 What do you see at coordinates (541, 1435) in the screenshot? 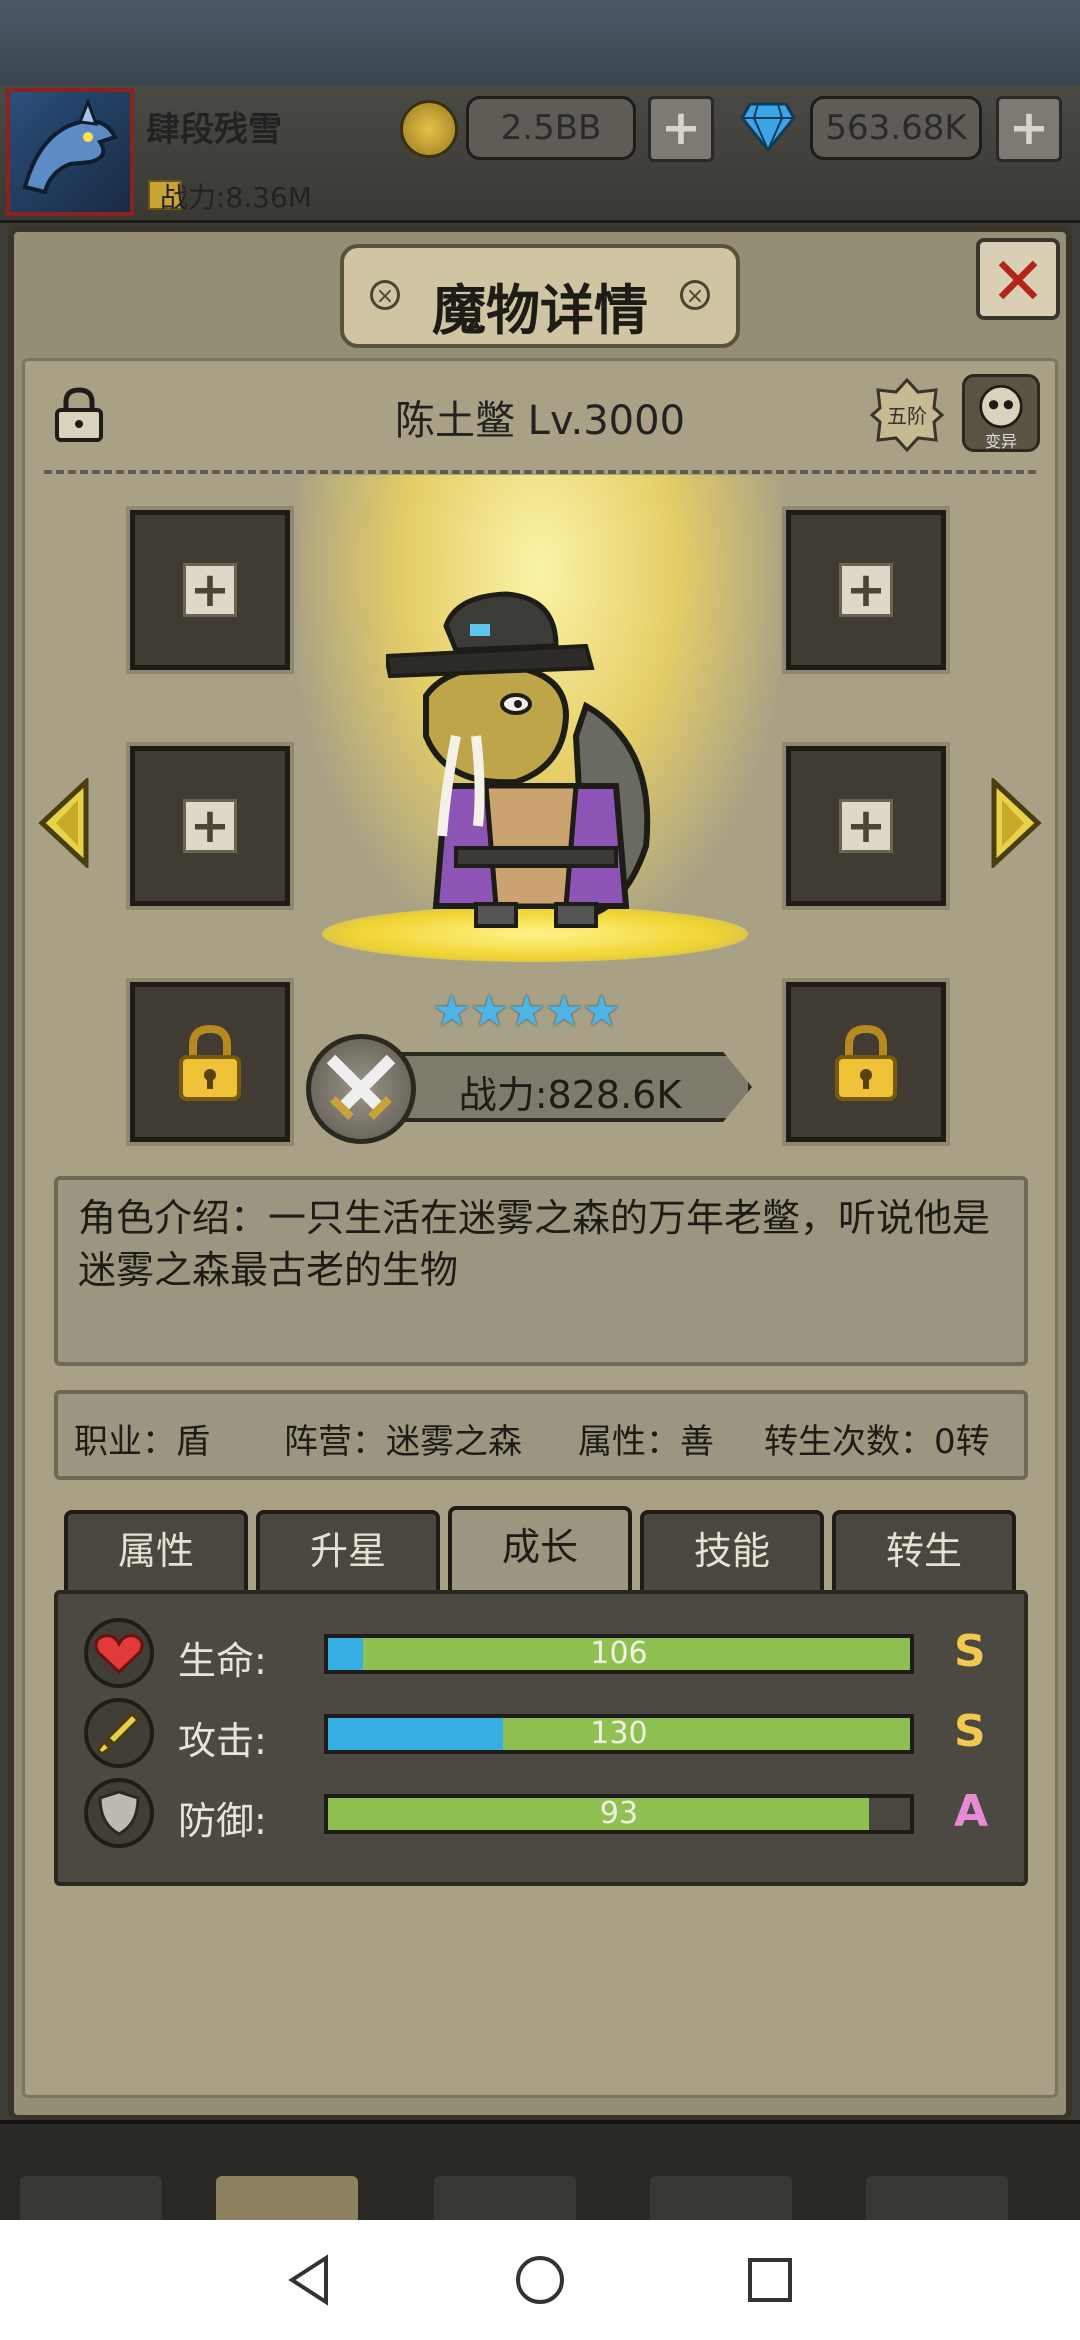
I see `info-row: 职业：盾 阵营：迷雾之森 属性：善 转生次数：0转` at bounding box center [541, 1435].